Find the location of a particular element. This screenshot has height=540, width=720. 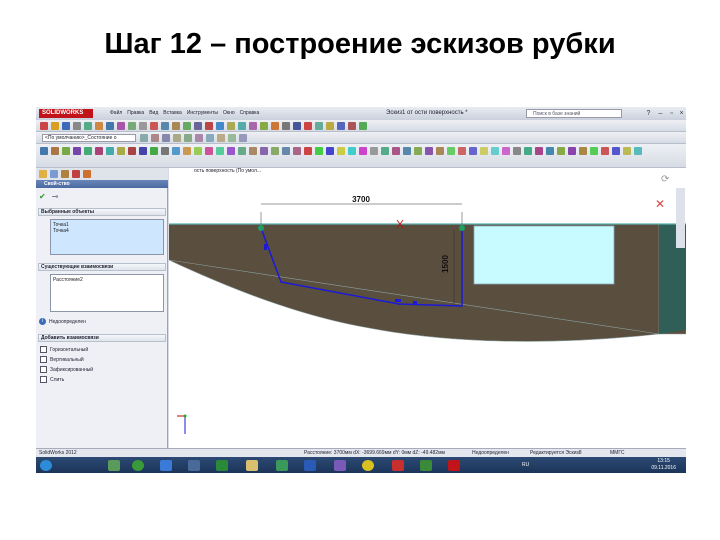

pdf-icon is located at coordinates (398, 465).